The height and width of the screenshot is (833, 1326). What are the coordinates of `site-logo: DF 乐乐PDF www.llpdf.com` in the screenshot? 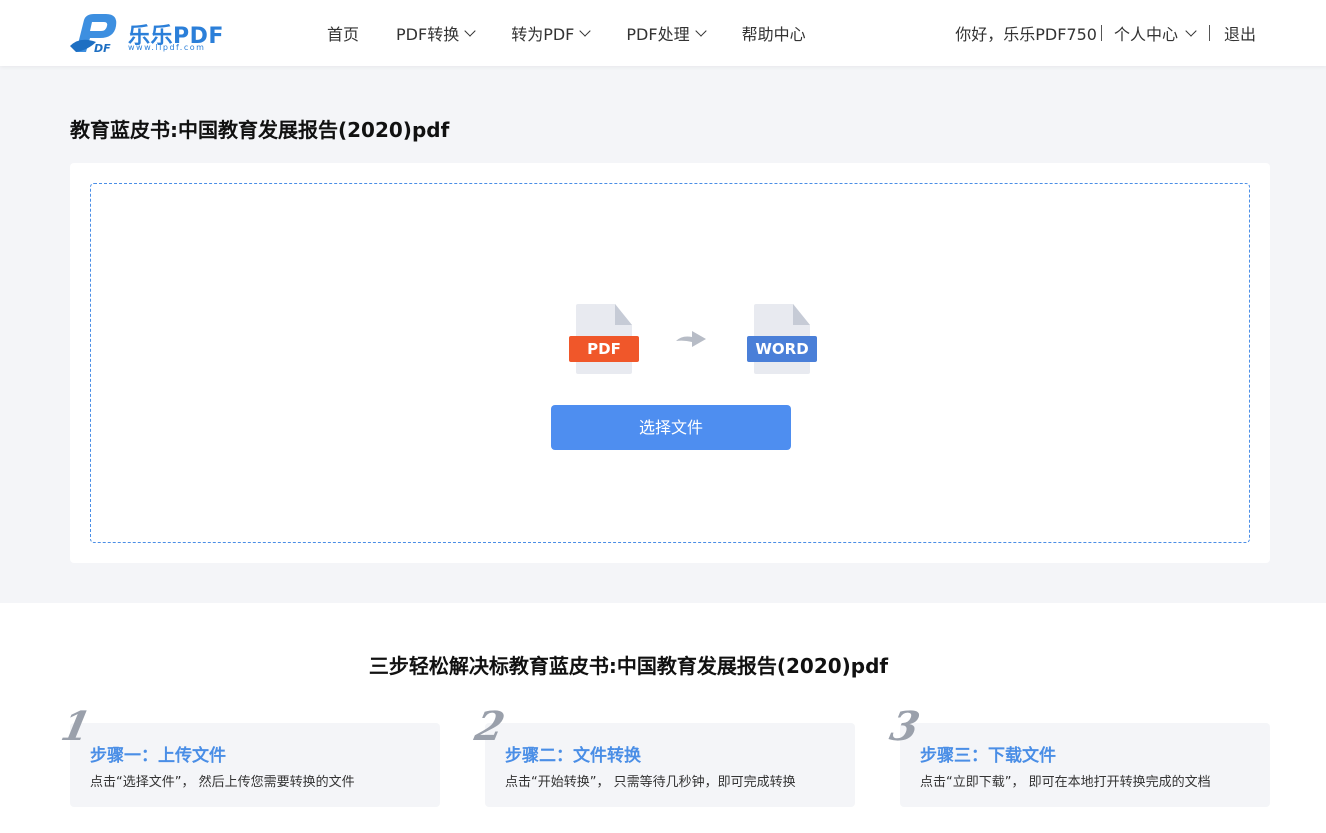 It's located at (150, 34).